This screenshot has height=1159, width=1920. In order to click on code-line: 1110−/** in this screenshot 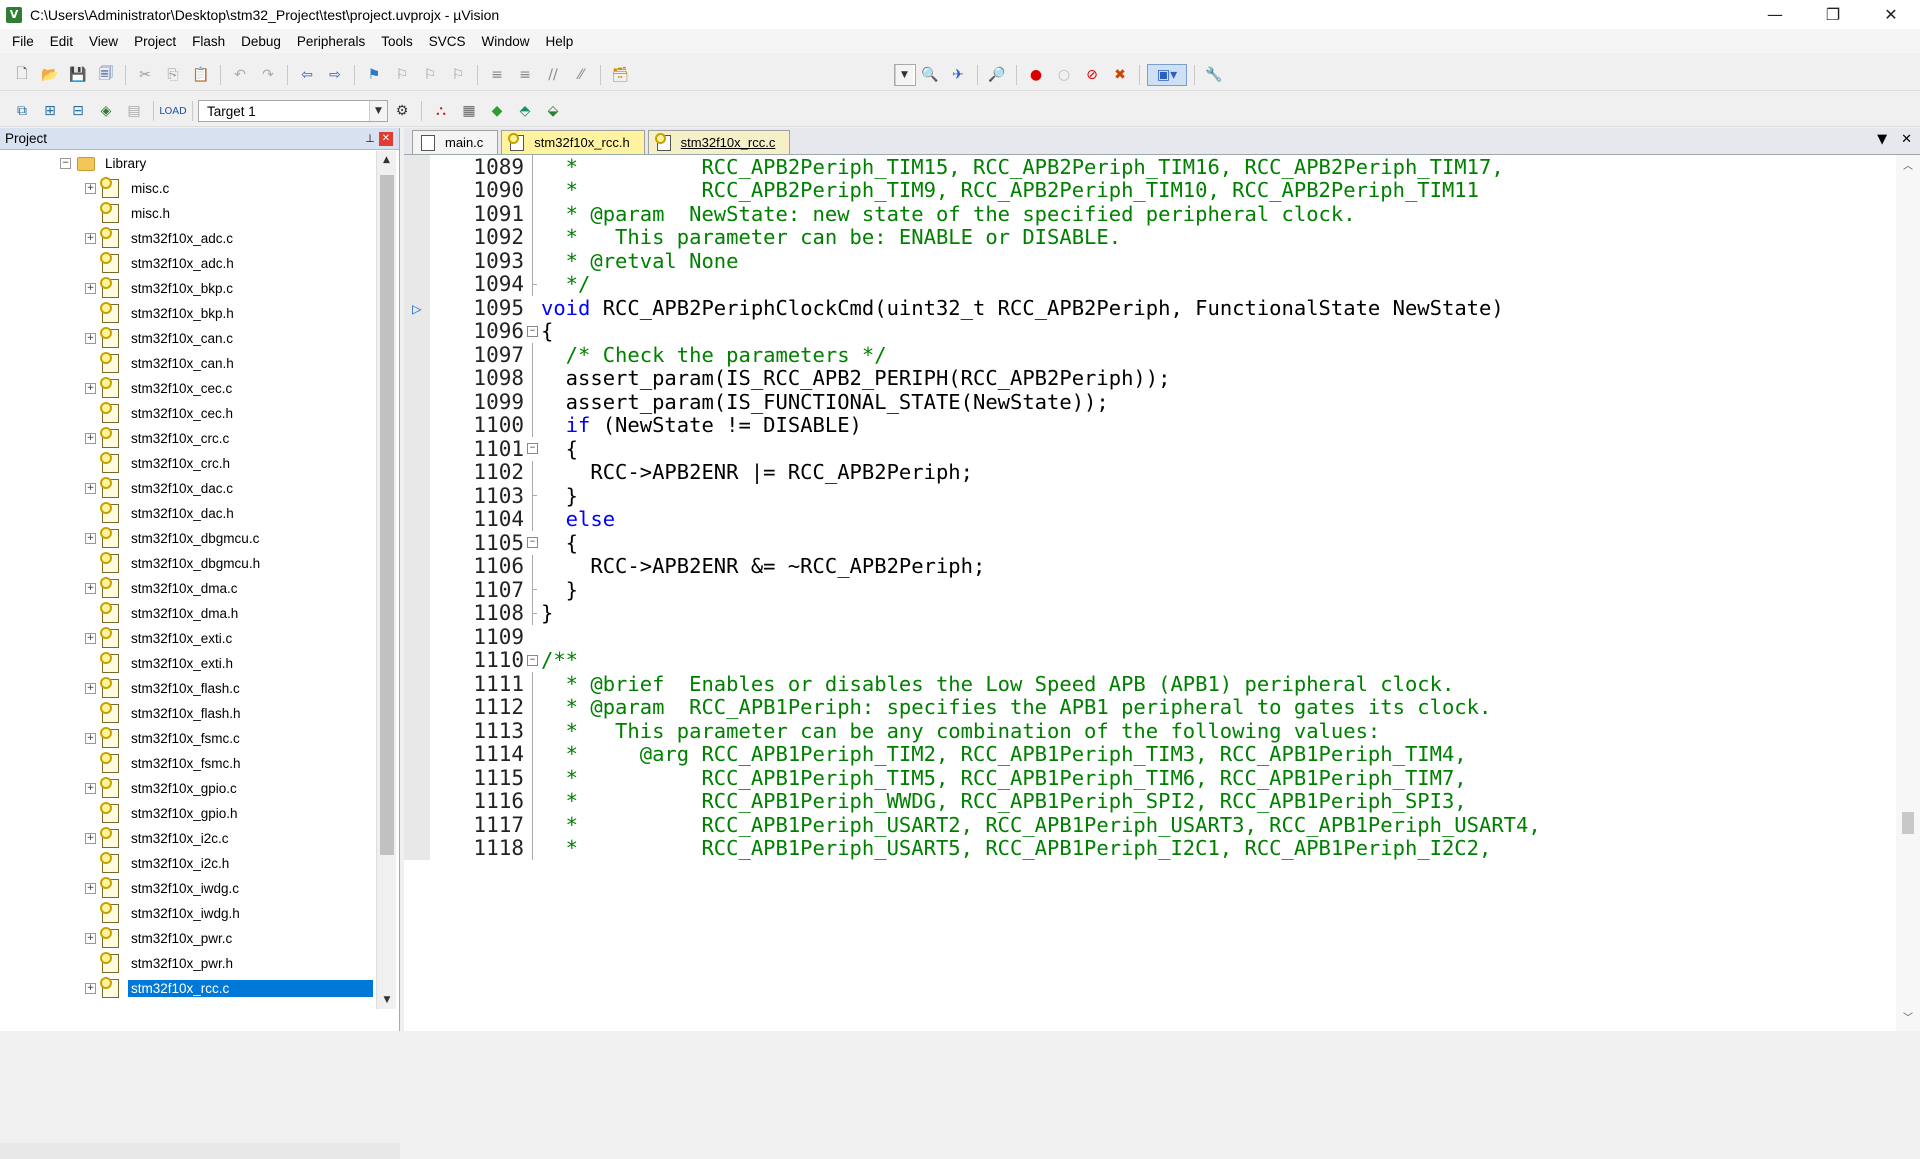, I will do `click(1150, 660)`.